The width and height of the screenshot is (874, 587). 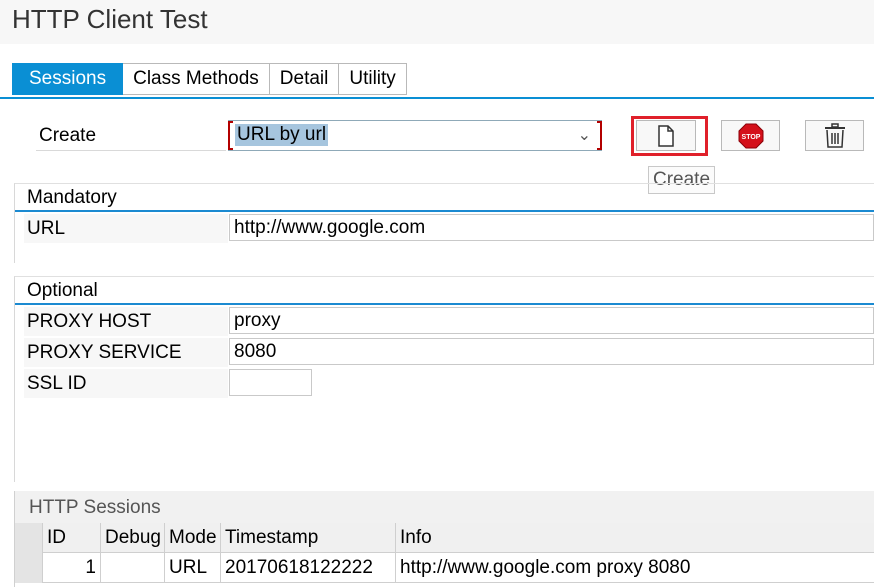 I want to click on trash-icon, so click(x=834, y=135).